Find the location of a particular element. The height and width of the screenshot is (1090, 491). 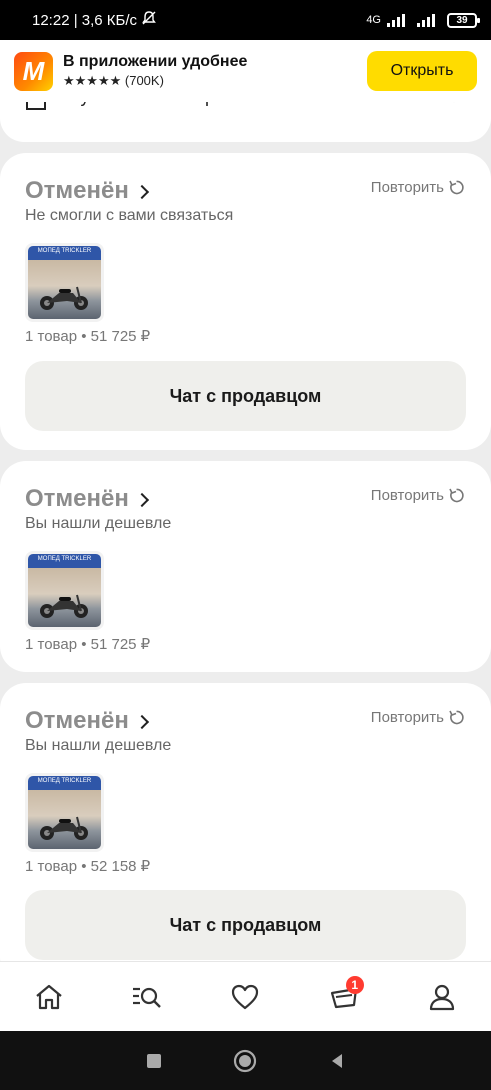

banner-title: В приложении удобнее is located at coordinates (155, 61).